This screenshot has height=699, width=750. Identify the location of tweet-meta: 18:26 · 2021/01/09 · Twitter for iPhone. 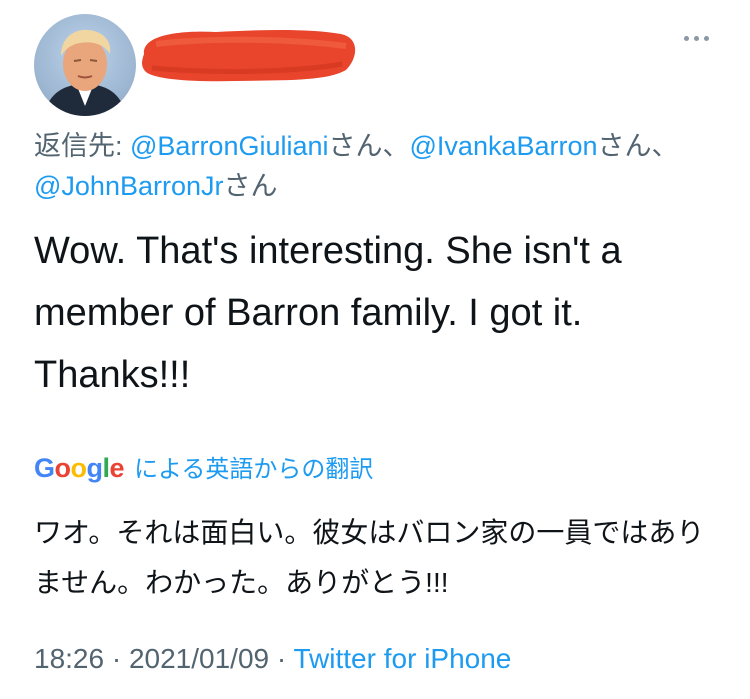
(272, 659).